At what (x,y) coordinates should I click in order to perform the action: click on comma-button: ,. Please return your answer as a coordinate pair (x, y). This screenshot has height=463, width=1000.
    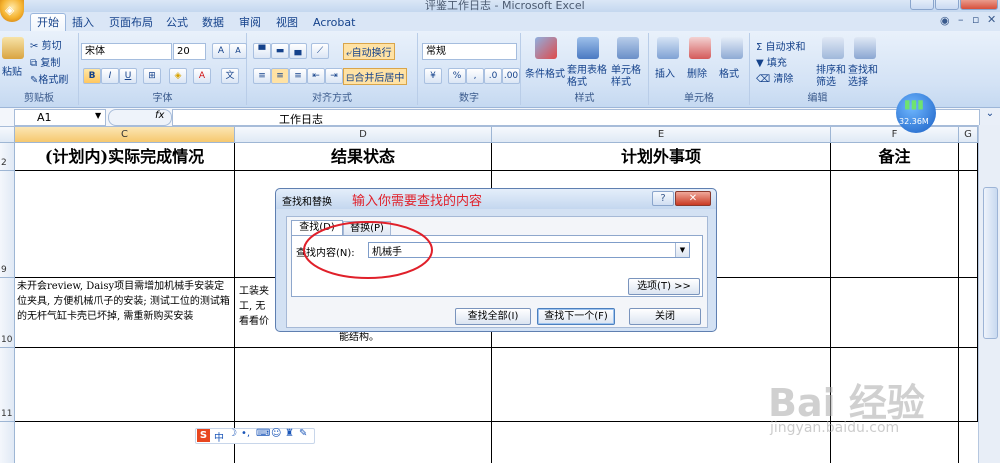
    Looking at the image, I should click on (475, 76).